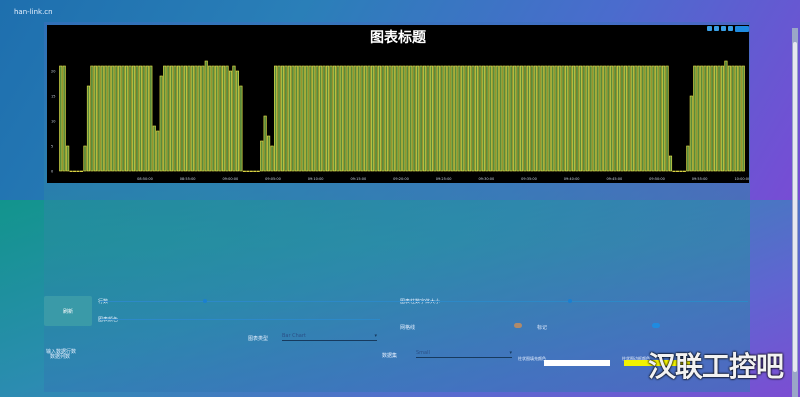  What do you see at coordinates (574, 301) in the screenshot?
I see `bar-font-size-slider` at bounding box center [574, 301].